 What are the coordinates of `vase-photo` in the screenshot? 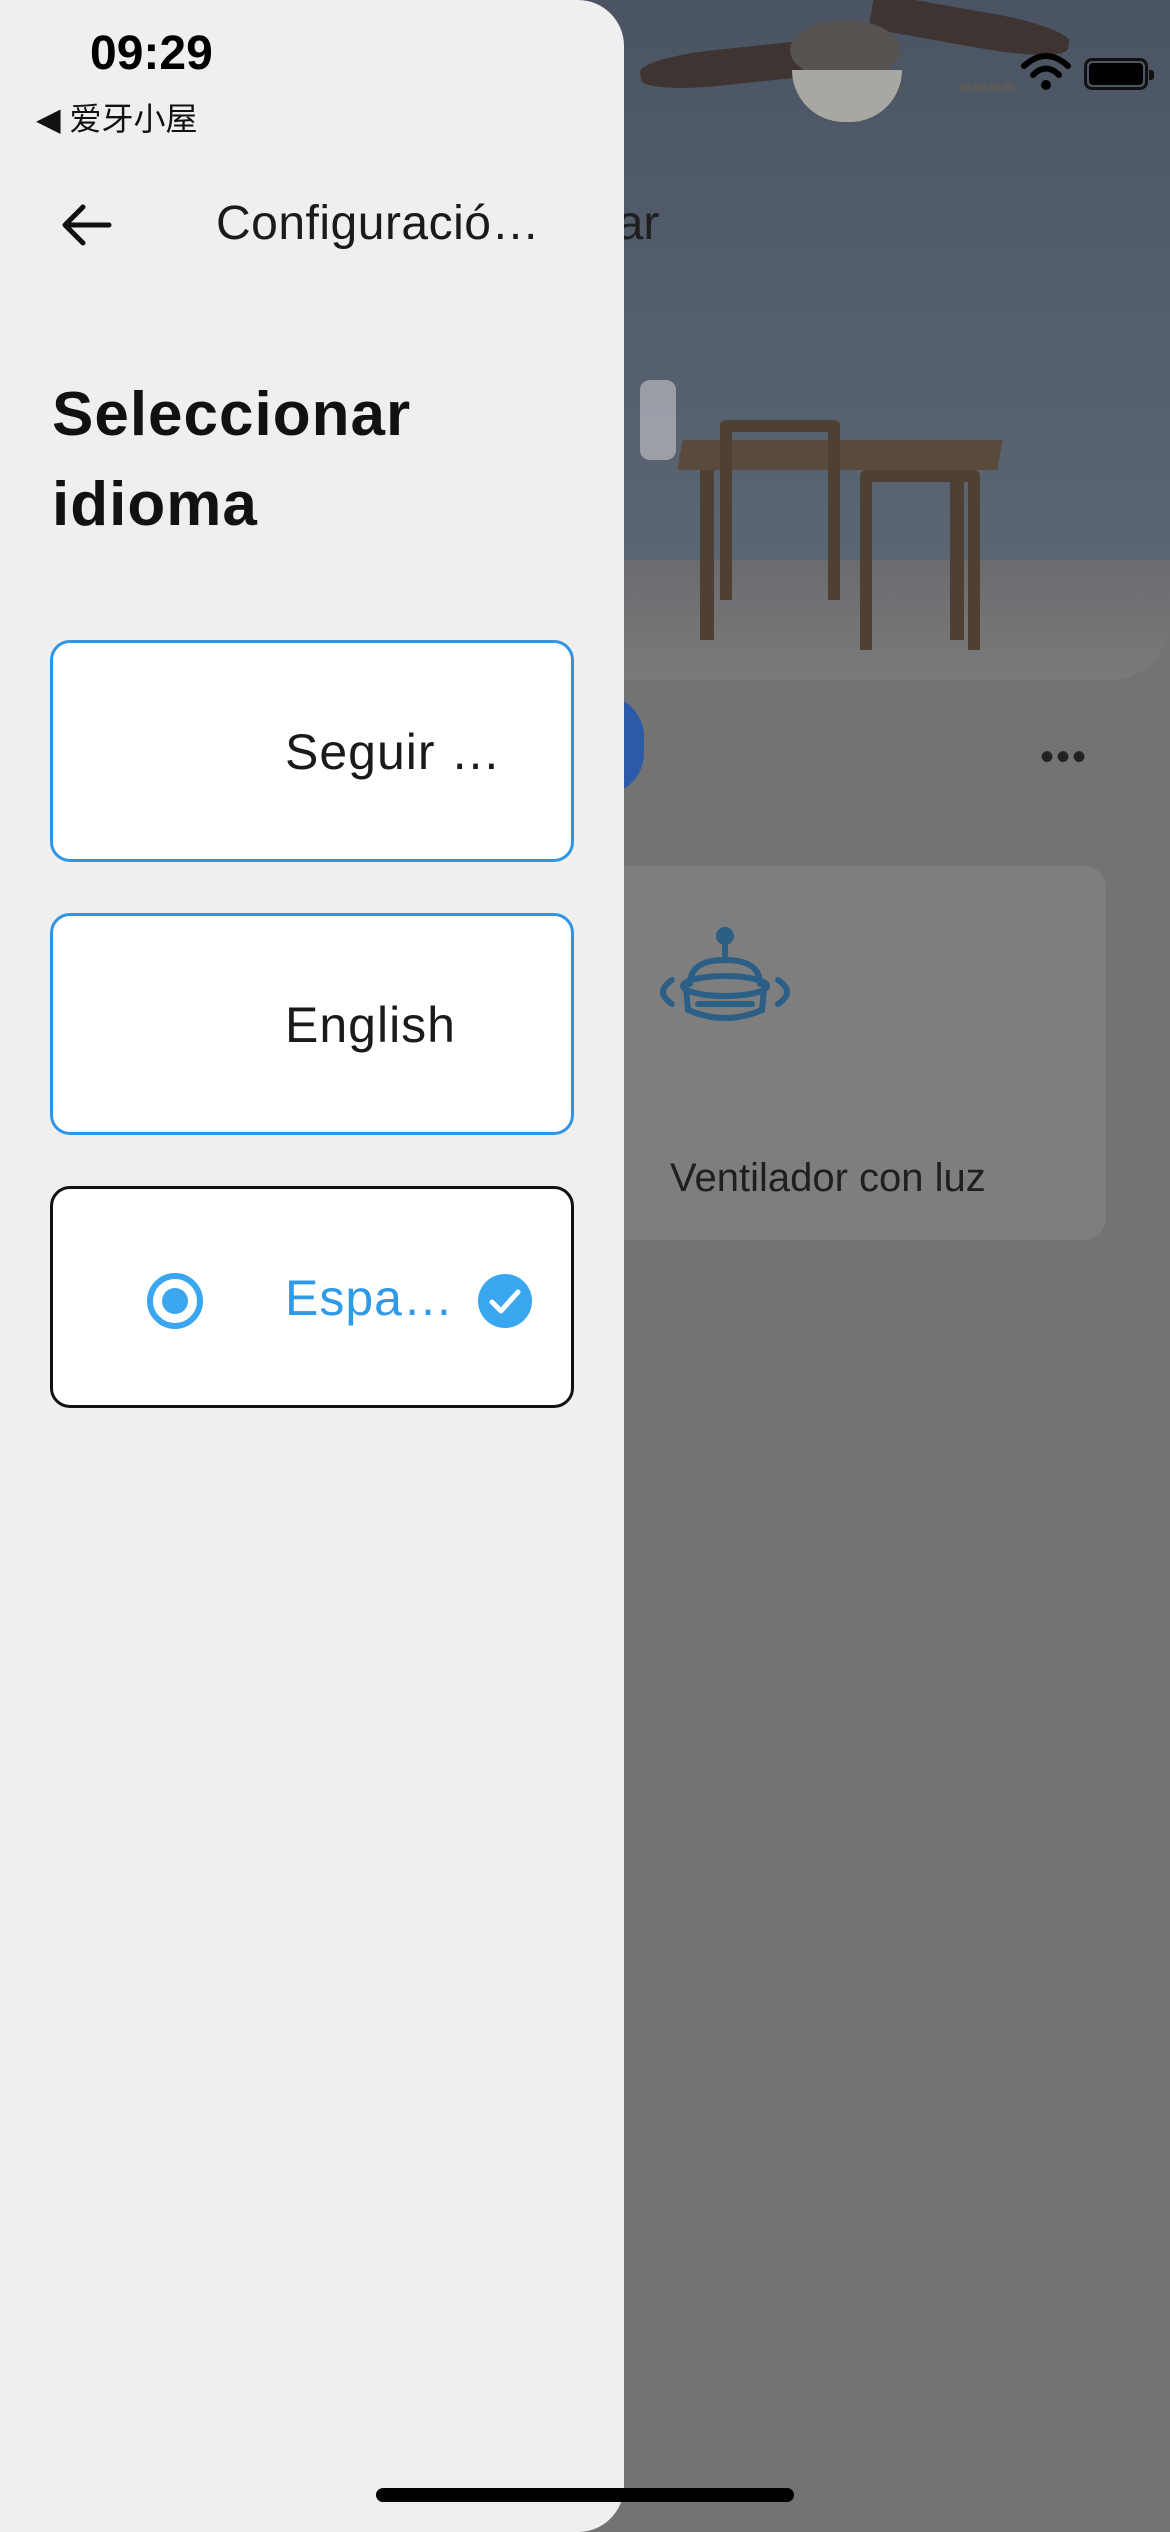 It's located at (658, 420).